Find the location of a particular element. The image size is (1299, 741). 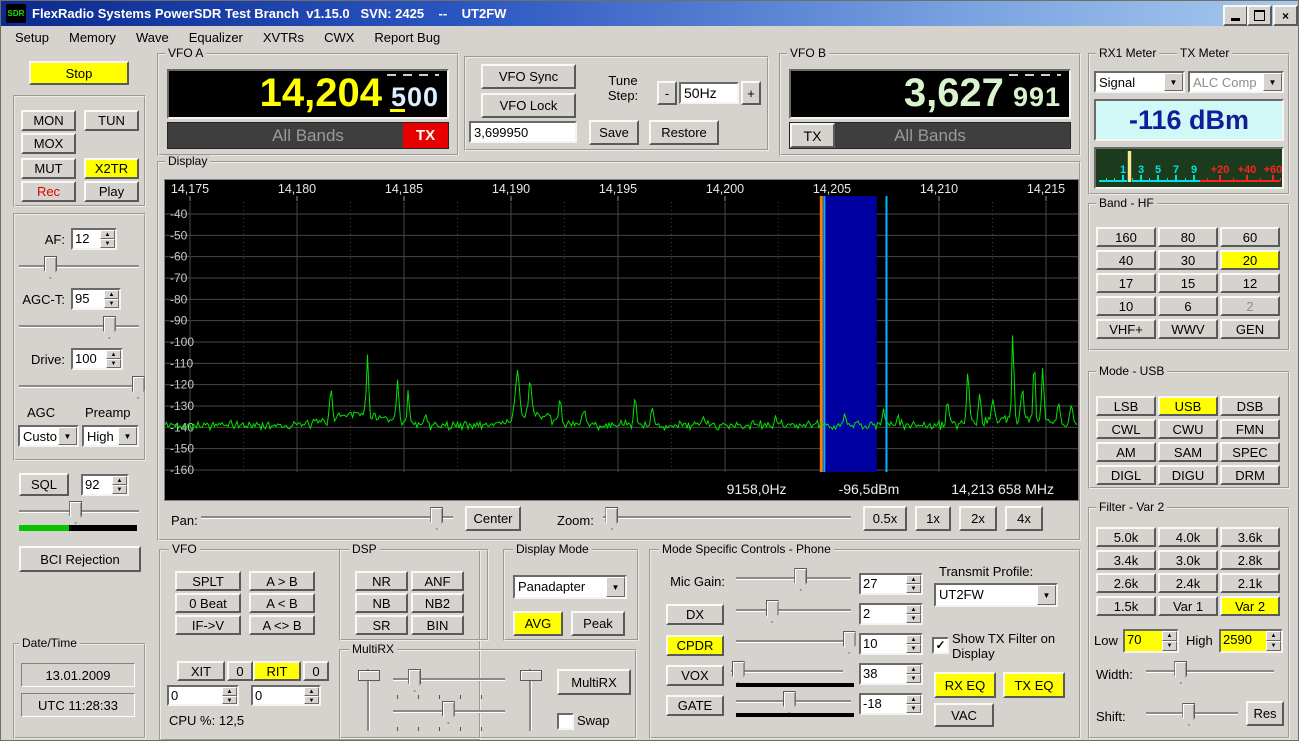

band-button-12: 12 is located at coordinates (1250, 283).